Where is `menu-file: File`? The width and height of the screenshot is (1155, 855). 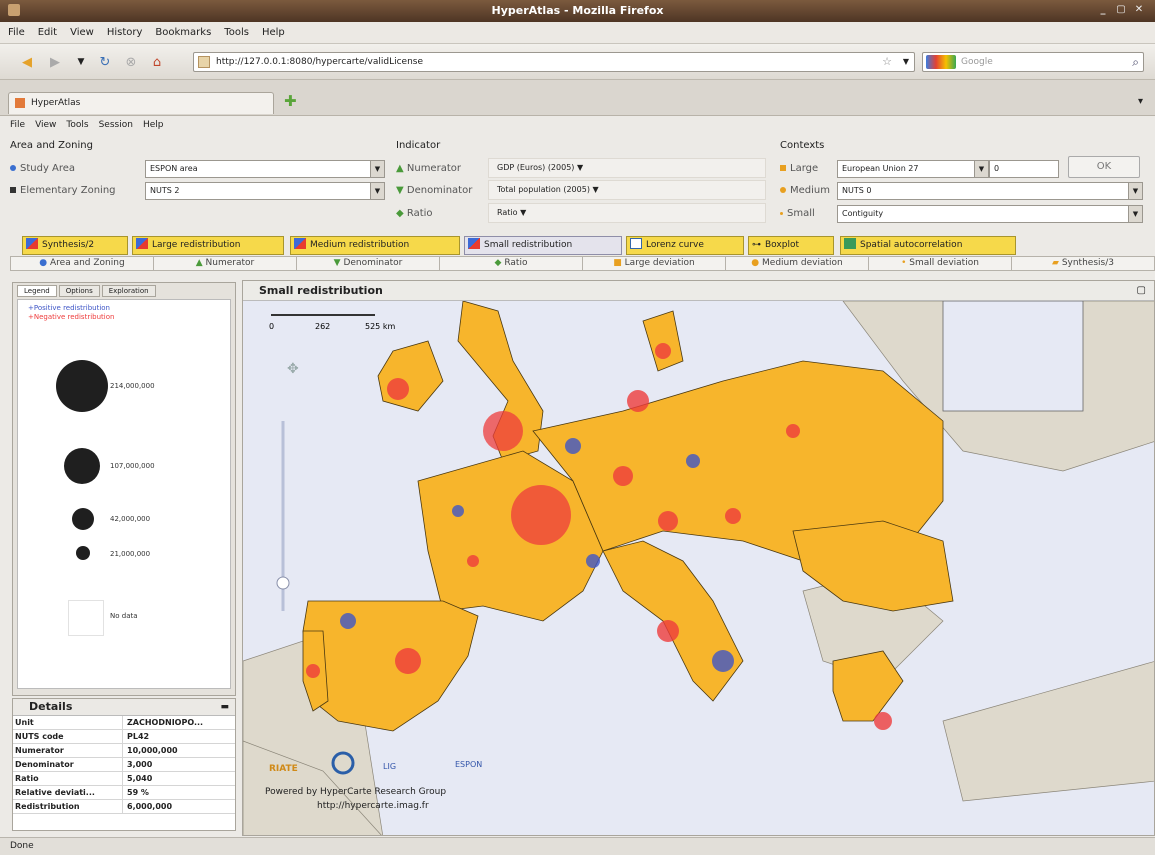
menu-file: File is located at coordinates (16, 32).